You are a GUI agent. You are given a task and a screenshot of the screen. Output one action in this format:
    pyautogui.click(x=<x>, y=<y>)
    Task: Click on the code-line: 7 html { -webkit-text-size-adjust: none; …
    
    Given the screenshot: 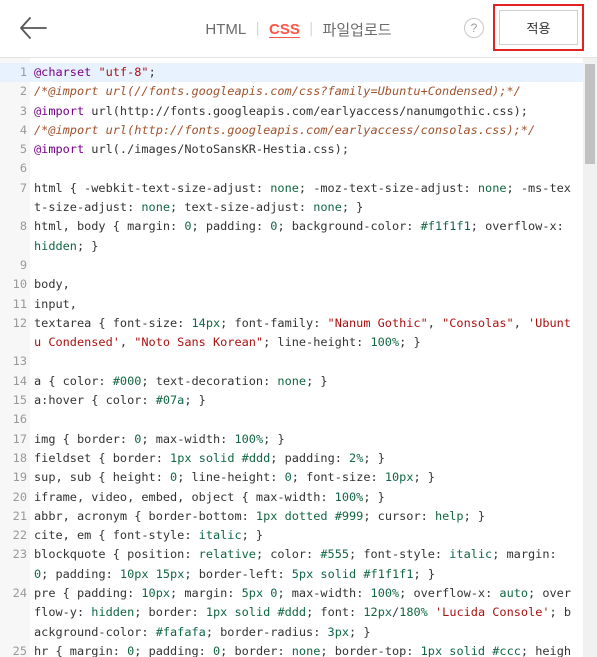 What is the action you would take?
    pyautogui.click(x=291, y=198)
    